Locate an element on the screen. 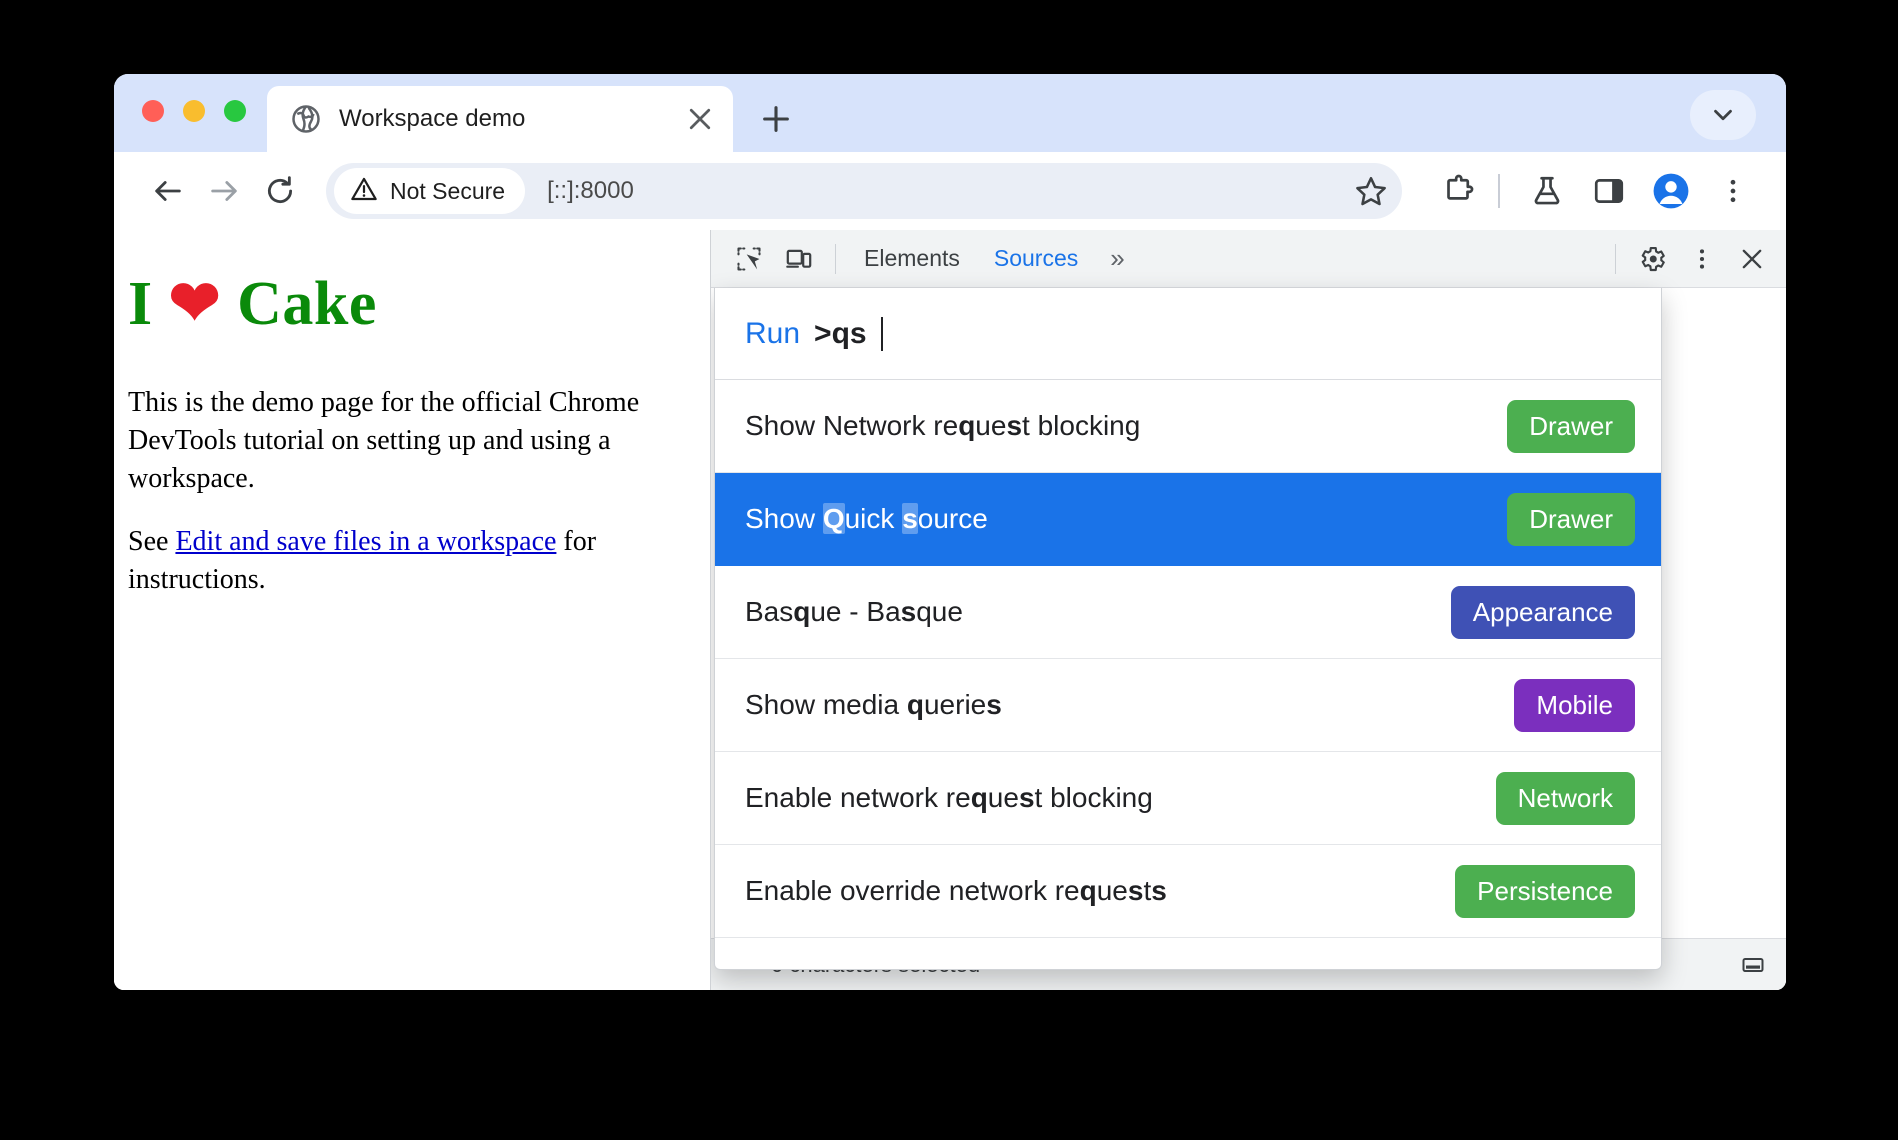 Image resolution: width=1898 pixels, height=1140 pixels. tab-search-button is located at coordinates (1723, 115).